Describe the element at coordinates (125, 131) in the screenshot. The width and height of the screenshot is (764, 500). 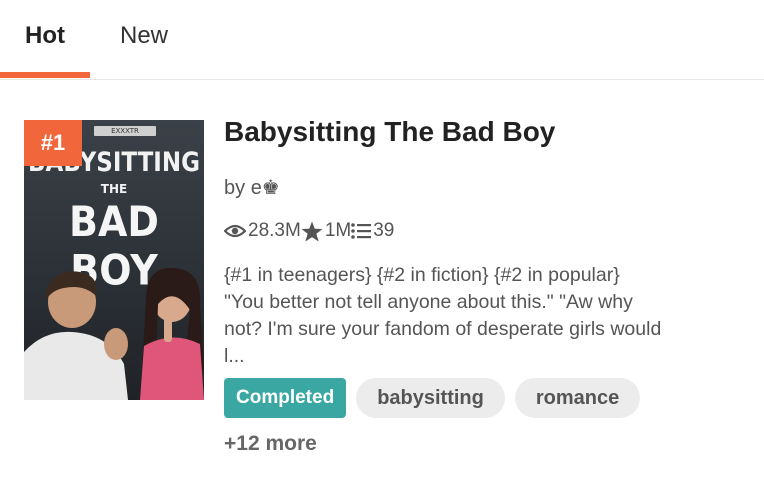
I see `cover-author-band: EXXXTR` at that location.